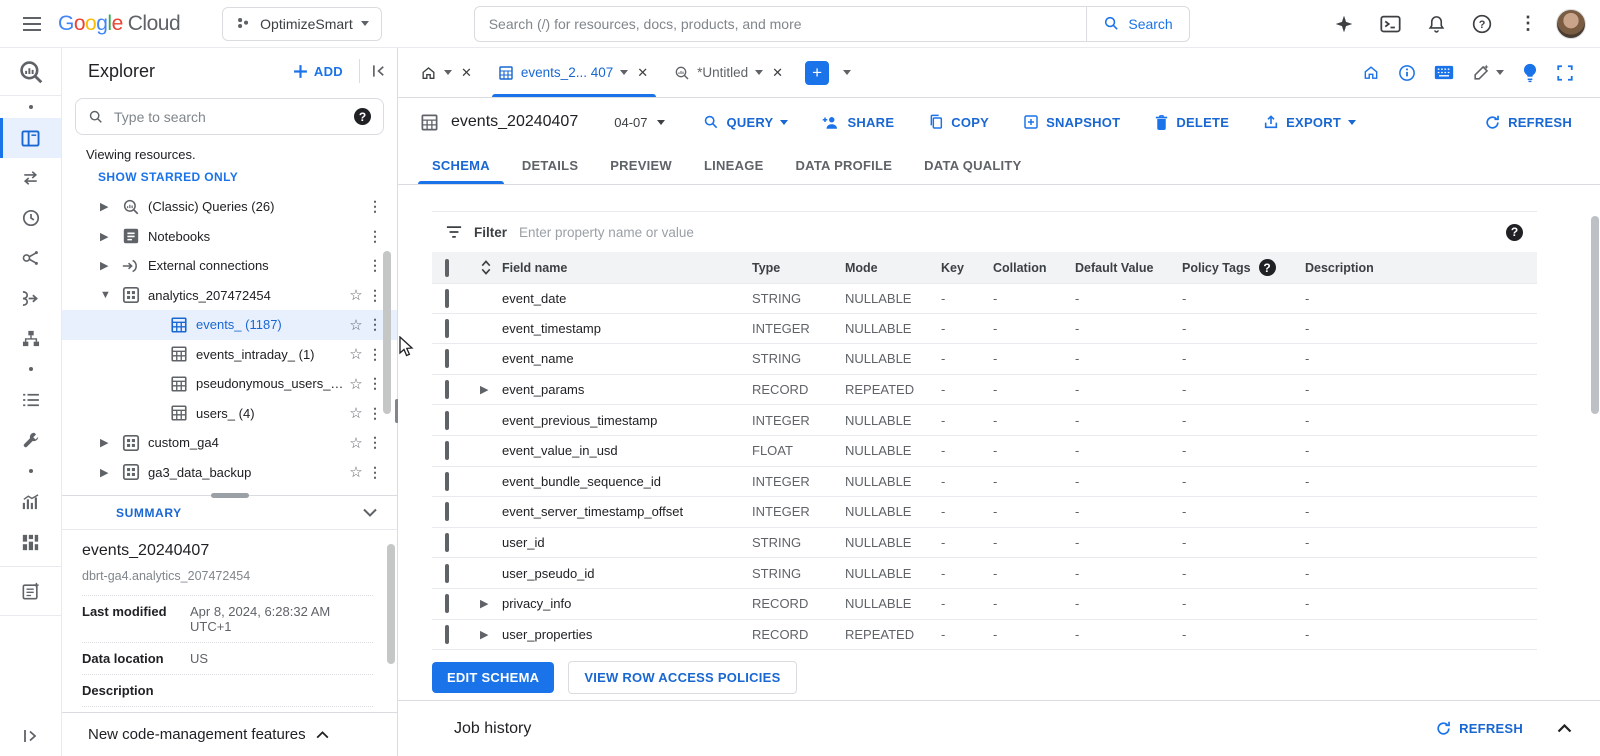 The height and width of the screenshot is (756, 1600). Describe the element at coordinates (30, 138) in the screenshot. I see `rail-item-workspace-icon` at that location.